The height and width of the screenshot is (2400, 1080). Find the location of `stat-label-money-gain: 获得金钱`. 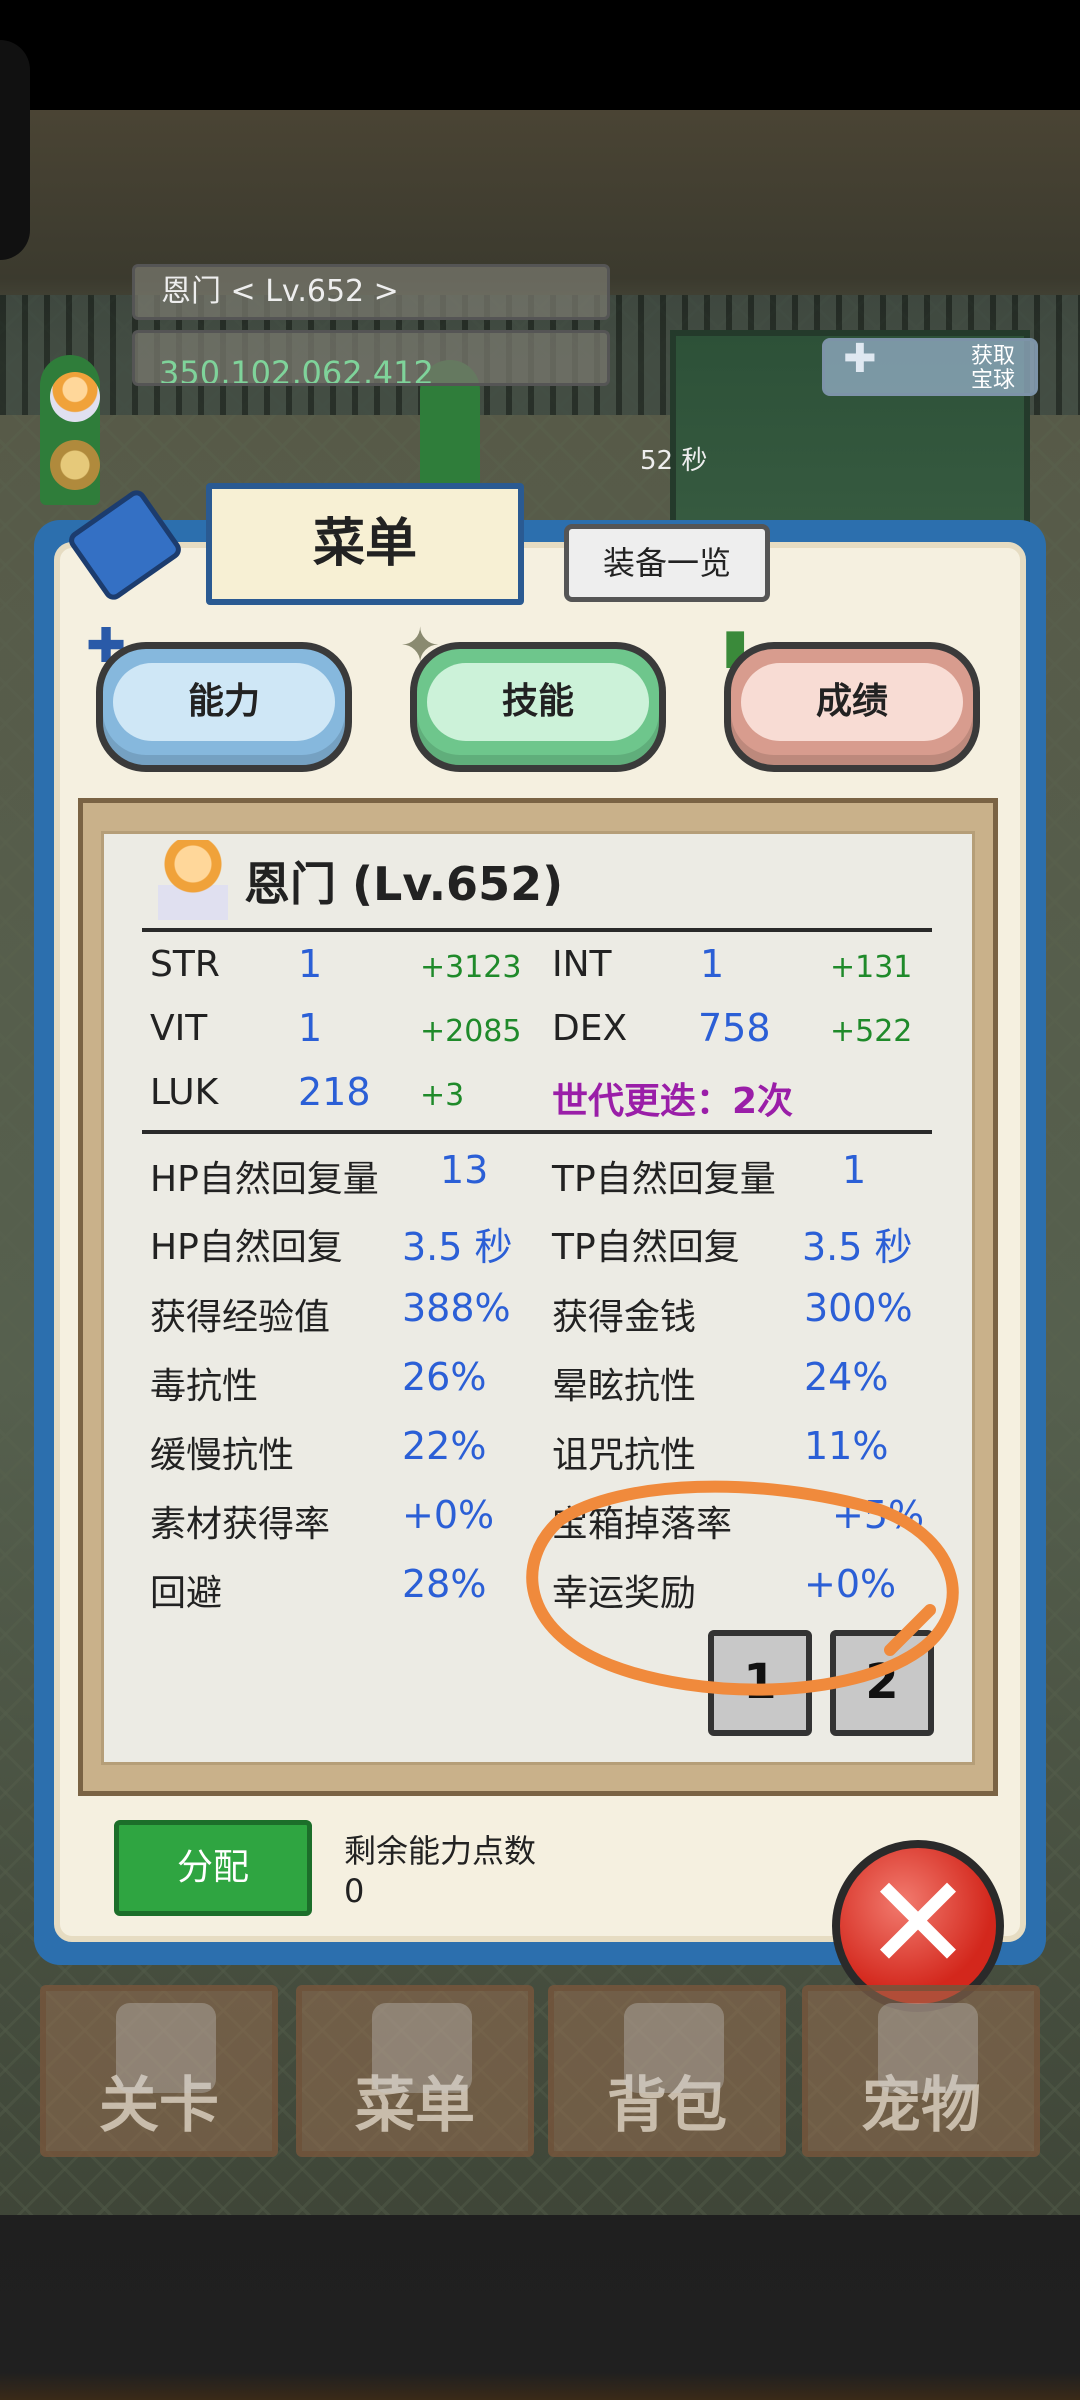

stat-label-money-gain: 获得金钱 is located at coordinates (624, 1317).